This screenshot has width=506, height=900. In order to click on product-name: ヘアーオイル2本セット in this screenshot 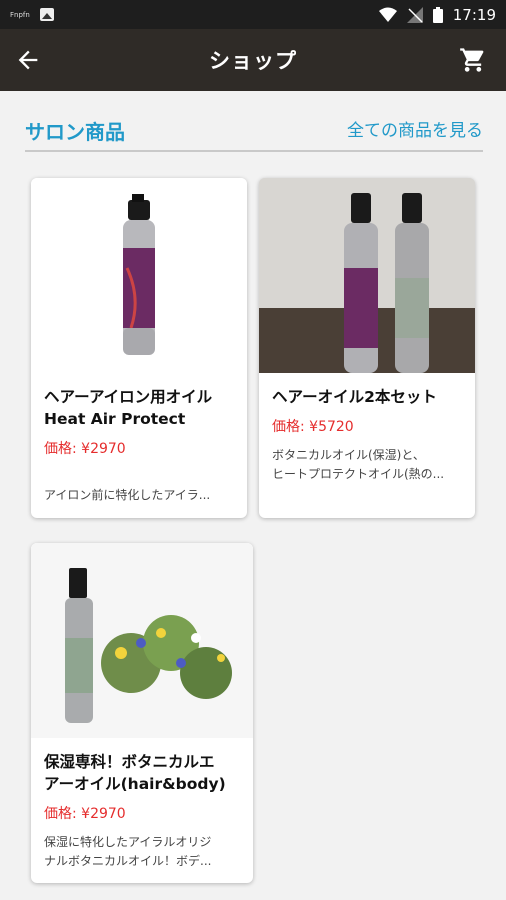, I will do `click(354, 397)`.